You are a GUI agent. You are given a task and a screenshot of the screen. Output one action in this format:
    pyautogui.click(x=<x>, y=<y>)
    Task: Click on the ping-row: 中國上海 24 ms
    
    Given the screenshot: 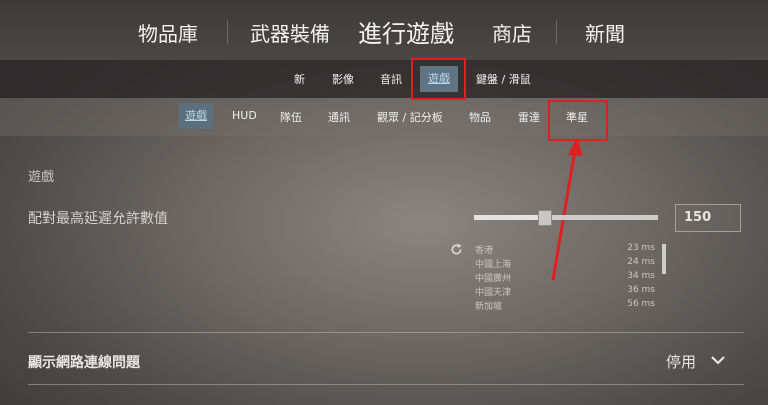 What is the action you would take?
    pyautogui.click(x=565, y=263)
    